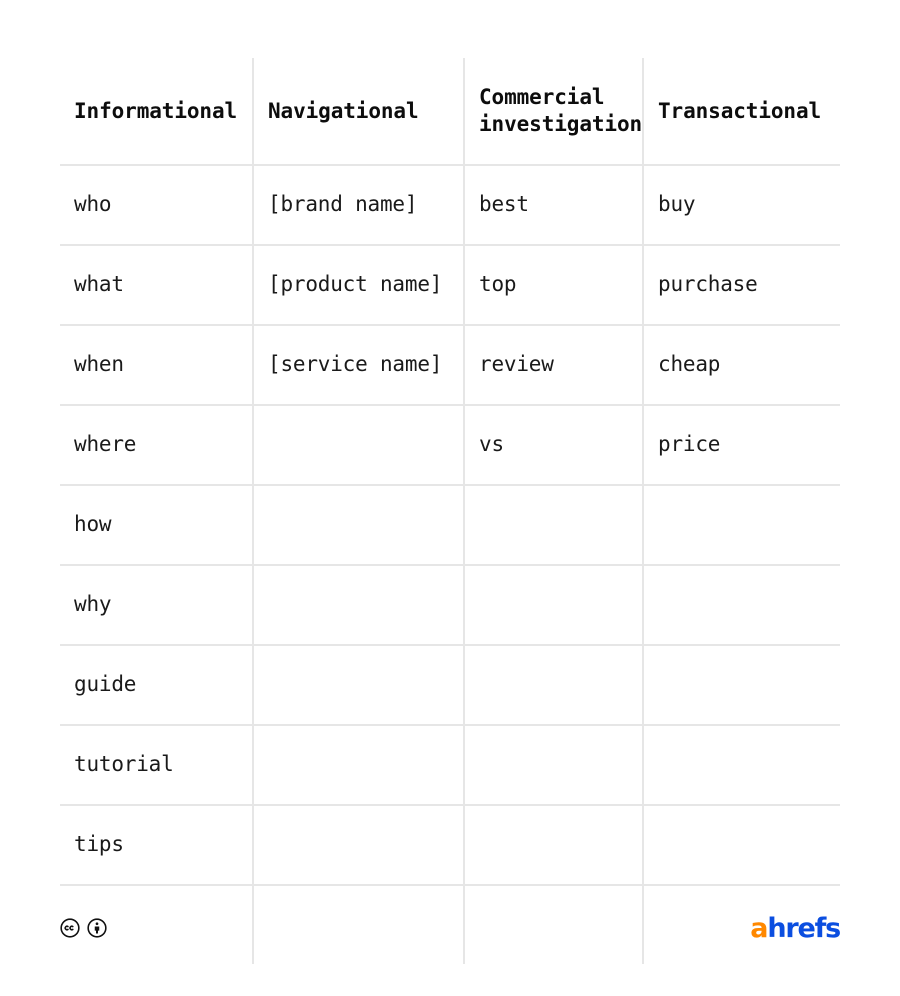 Image resolution: width=900 pixels, height=996 pixels. I want to click on table-row: what [product name] top purchase, so click(450, 285).